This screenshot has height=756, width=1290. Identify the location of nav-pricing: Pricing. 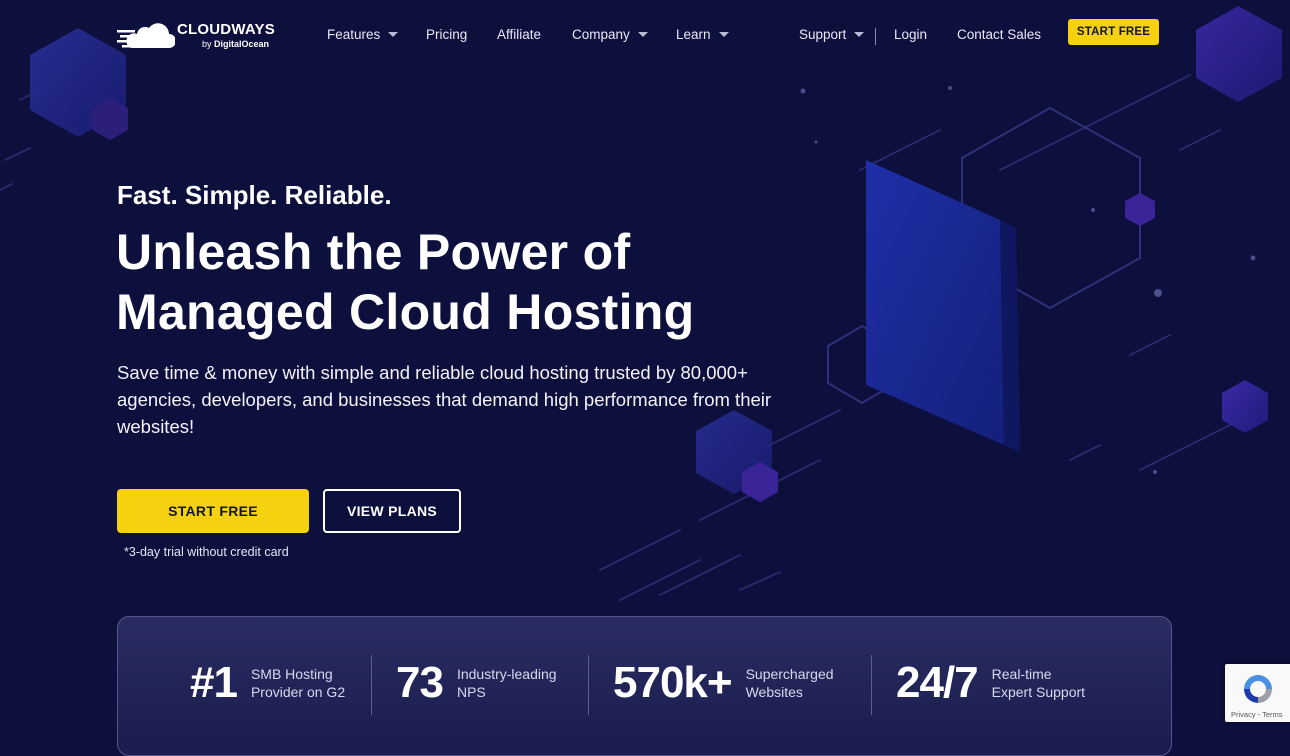
(446, 34).